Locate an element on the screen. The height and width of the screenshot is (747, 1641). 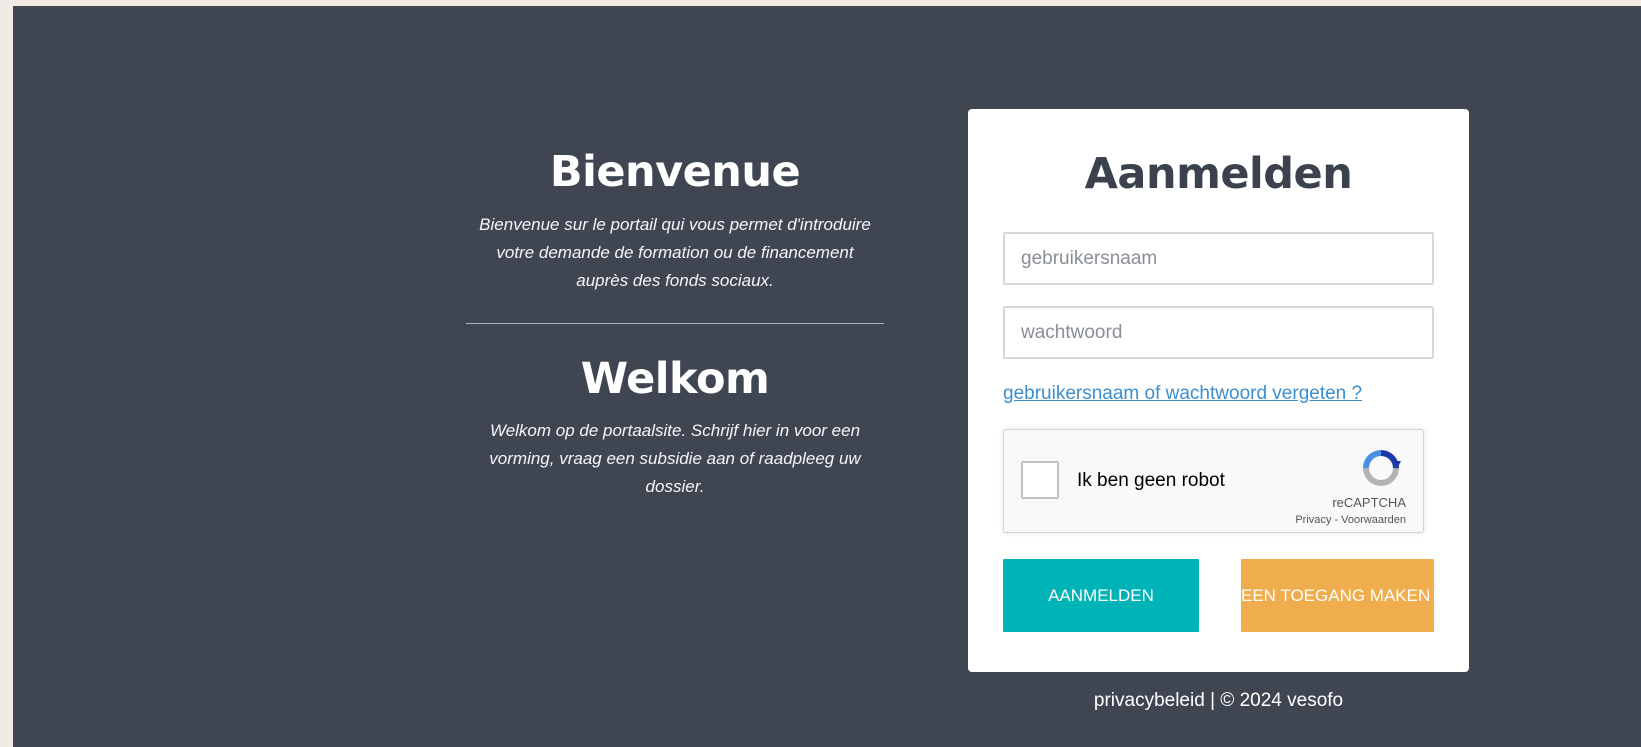
privacy-policy-link: privacybeleid is located at coordinates (1149, 700).